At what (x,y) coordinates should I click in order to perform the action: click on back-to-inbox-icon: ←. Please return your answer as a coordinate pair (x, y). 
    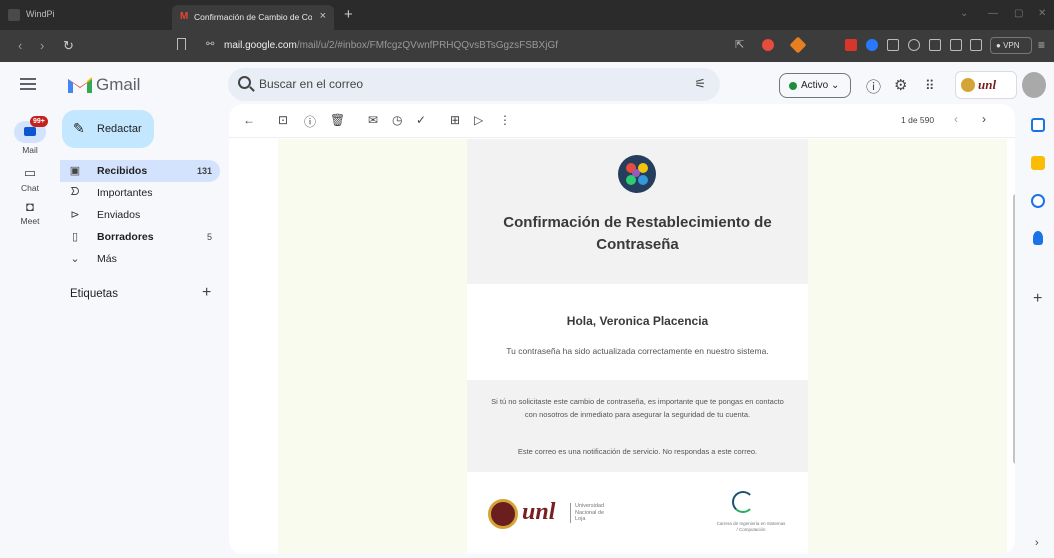
    Looking at the image, I should click on (249, 120).